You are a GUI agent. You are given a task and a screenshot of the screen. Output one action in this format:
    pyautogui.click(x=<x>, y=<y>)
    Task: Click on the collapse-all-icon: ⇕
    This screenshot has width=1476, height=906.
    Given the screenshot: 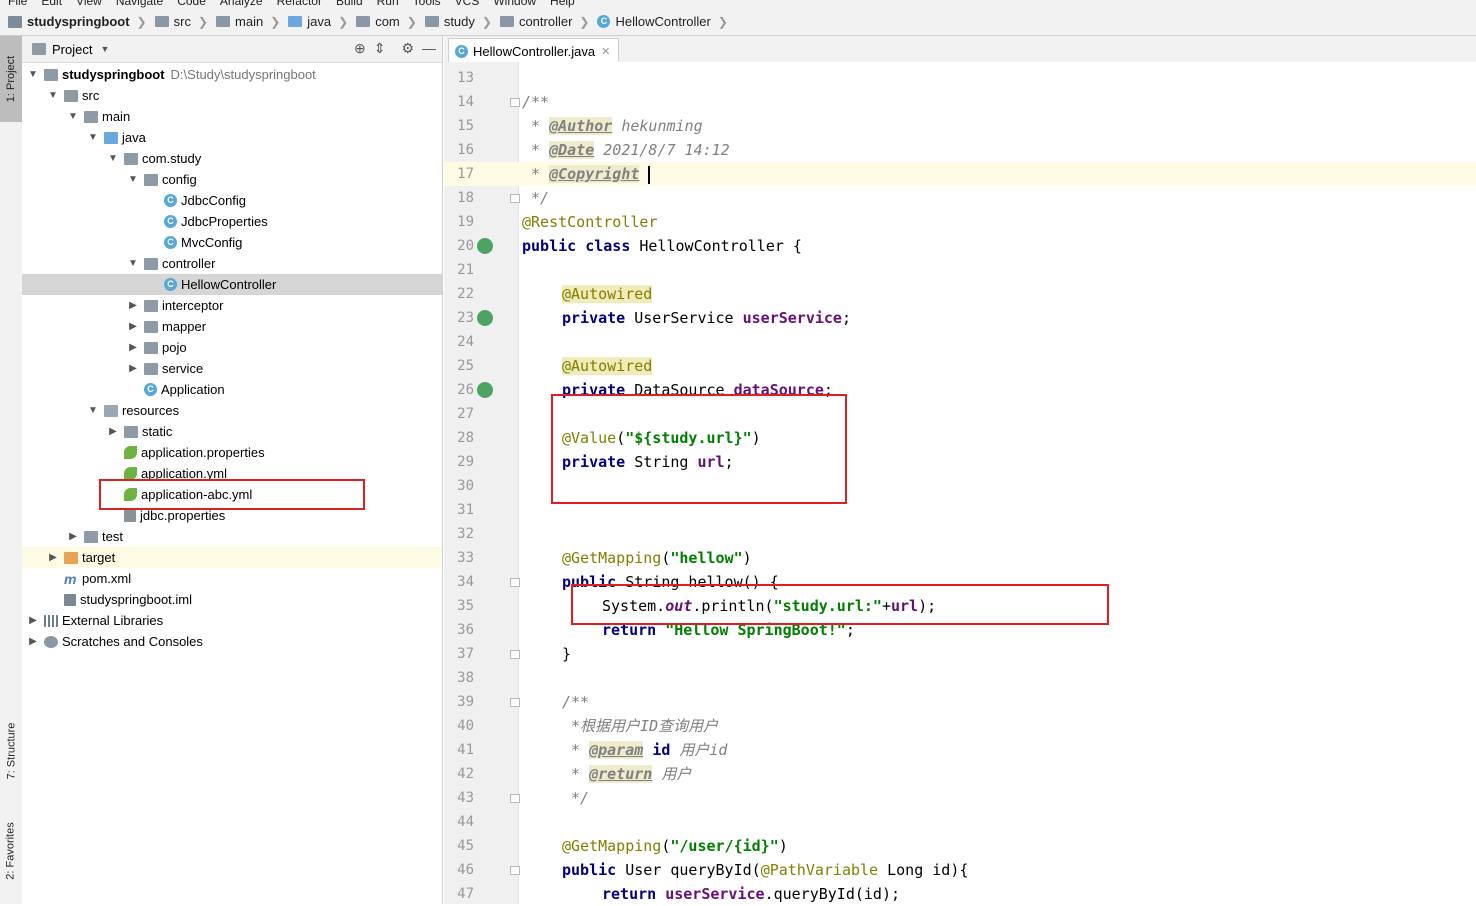 What is the action you would take?
    pyautogui.click(x=380, y=48)
    